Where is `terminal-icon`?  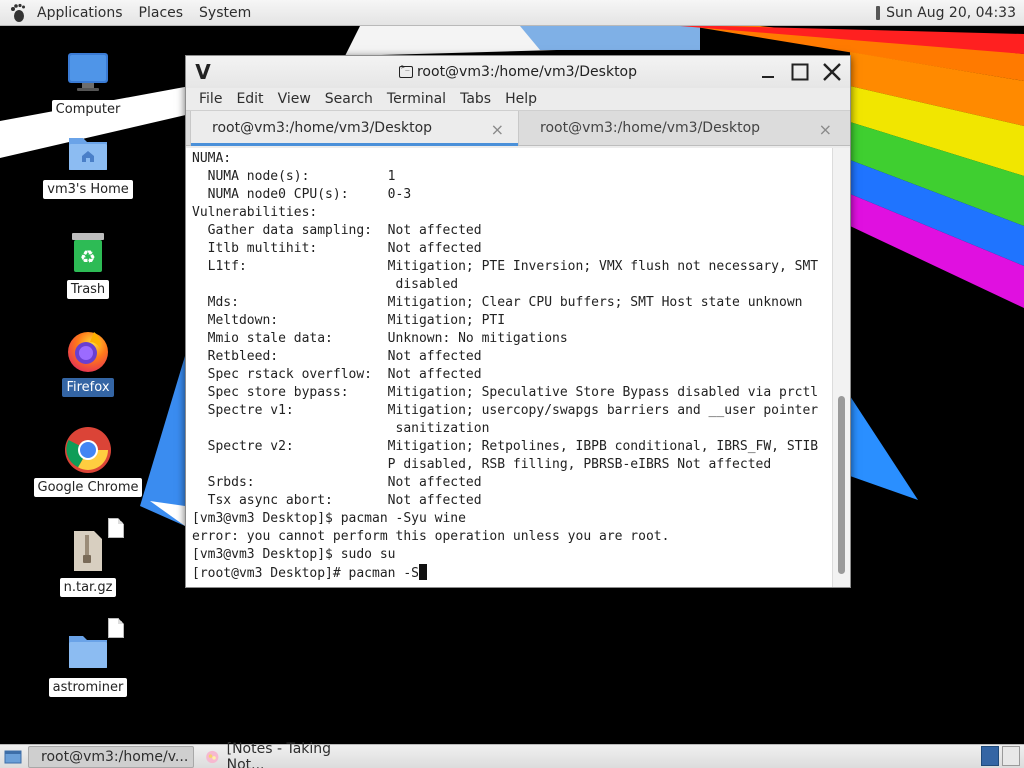
terminal-icon is located at coordinates (405, 70).